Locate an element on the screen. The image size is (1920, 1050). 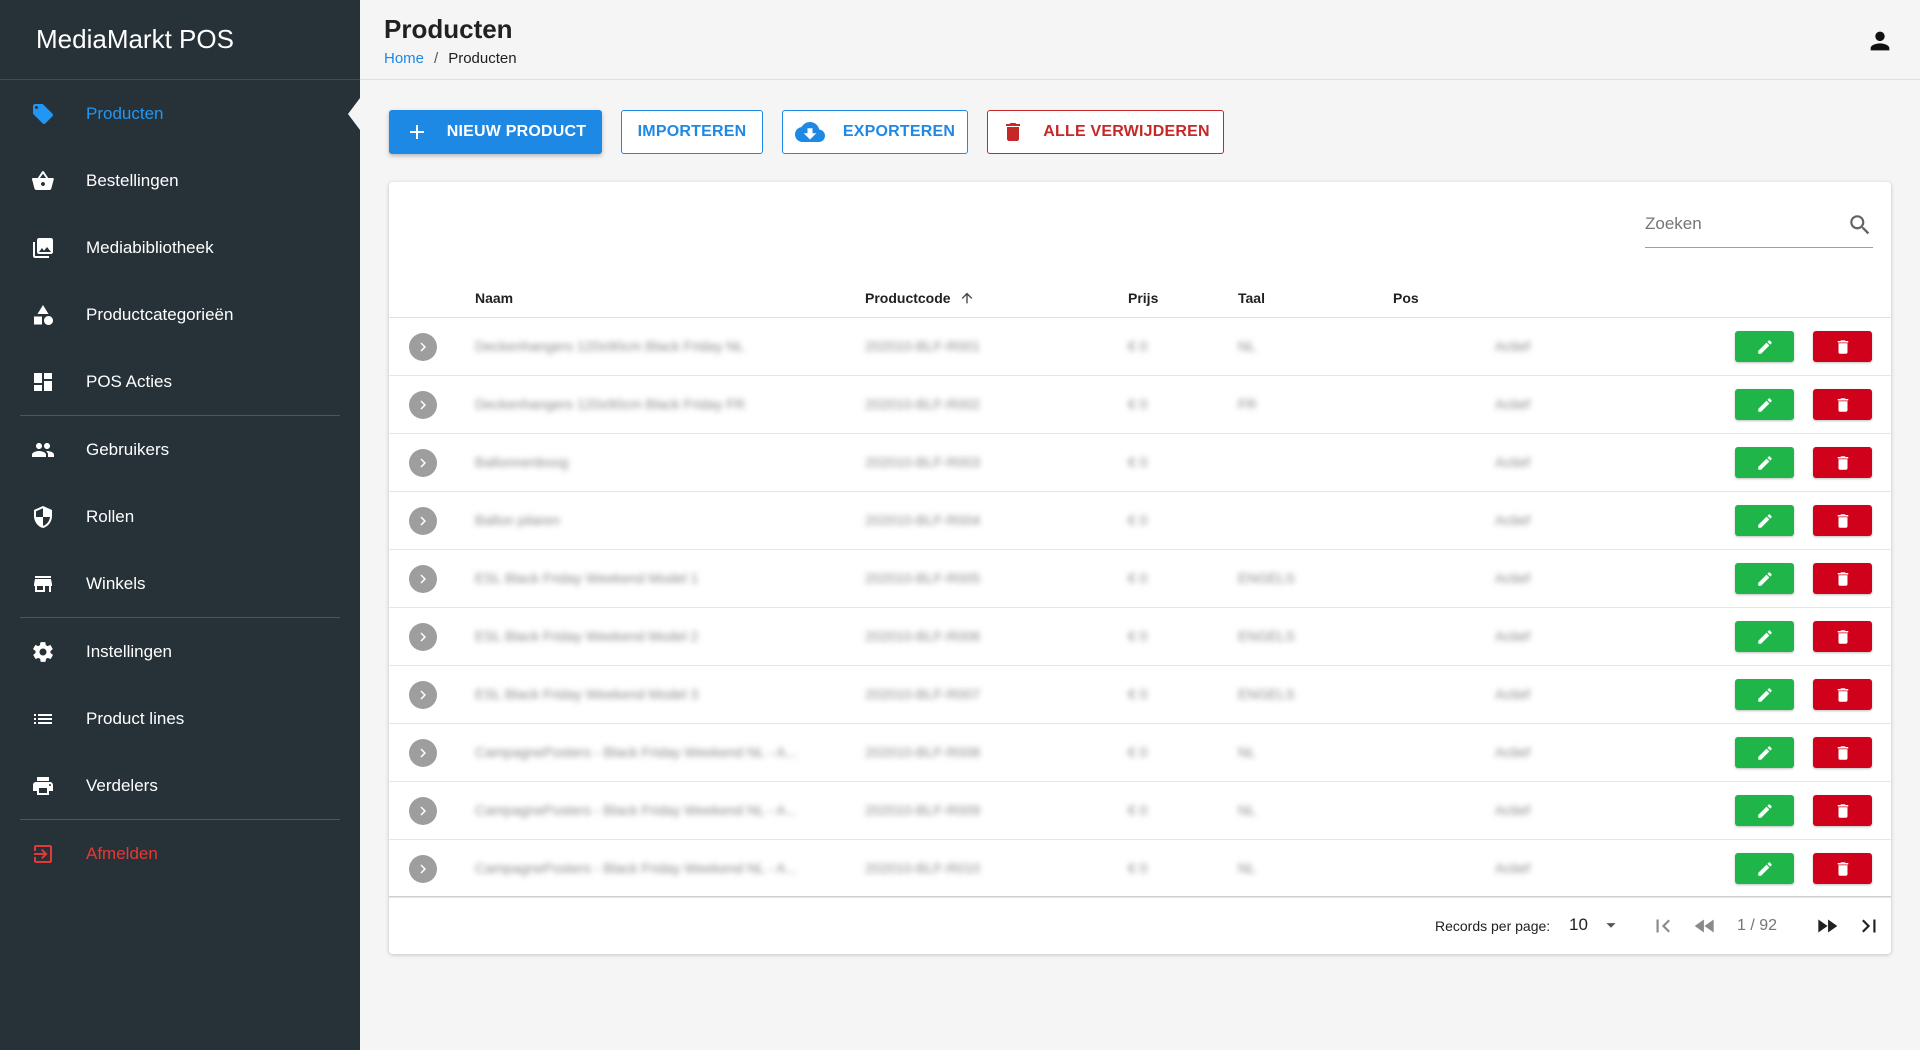
search-icon is located at coordinates (1860, 225).